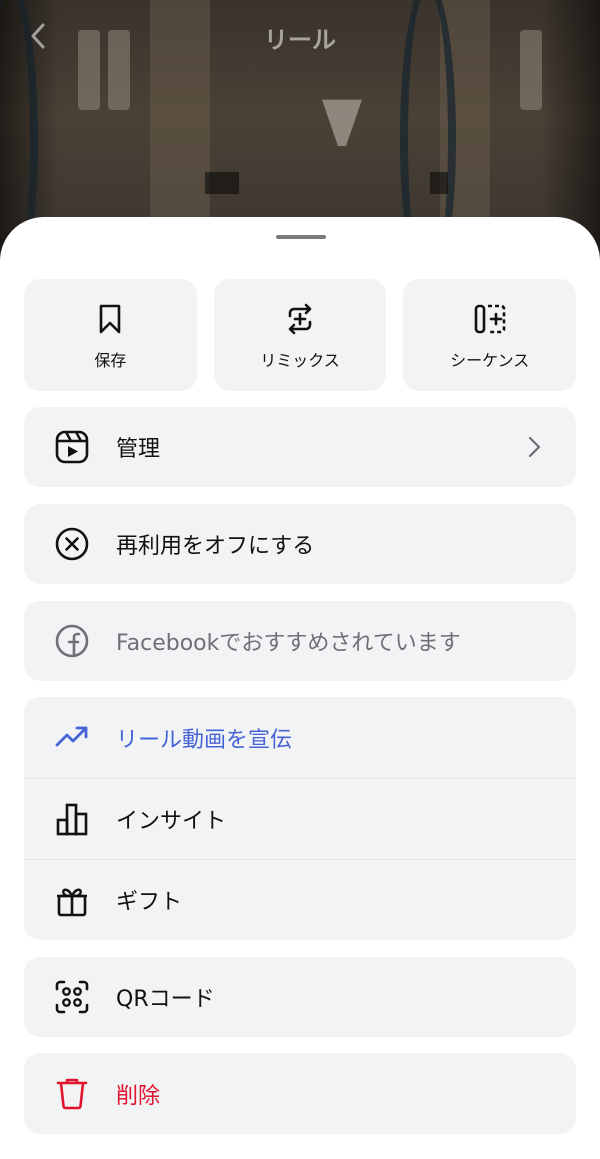 Image resolution: width=600 pixels, height=1159 pixels. I want to click on qr-card: QRコード, so click(300, 997).